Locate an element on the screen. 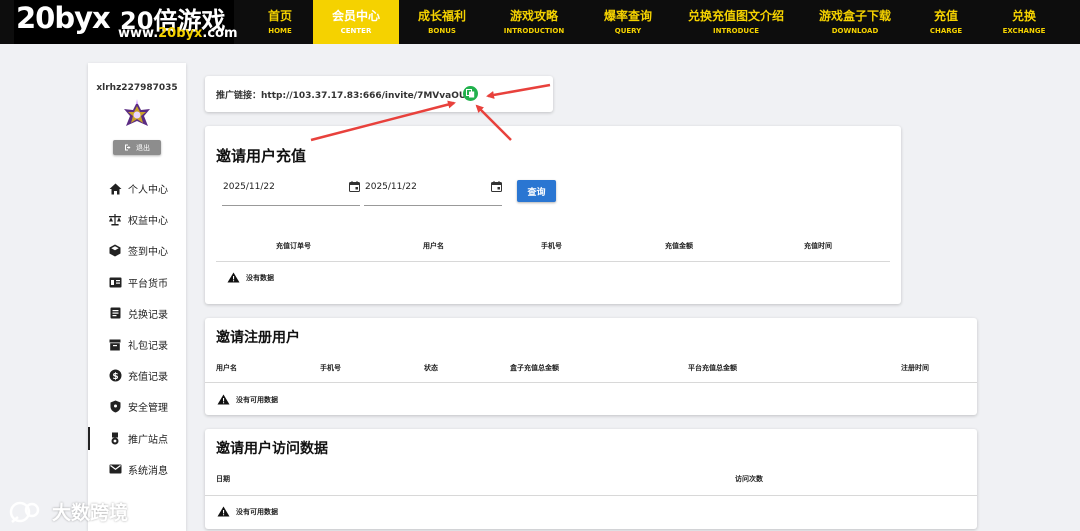  home-icon is located at coordinates (115, 189).